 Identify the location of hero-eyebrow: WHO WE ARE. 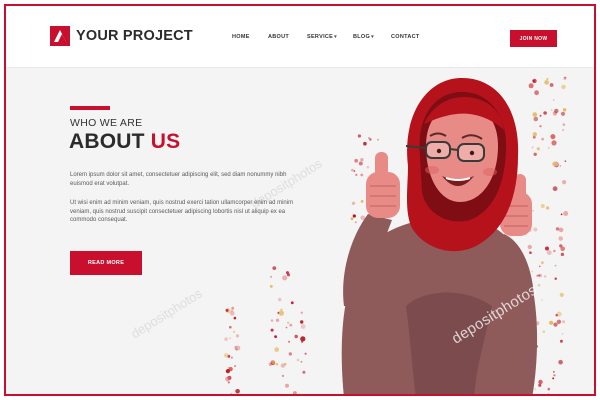
(106, 123).